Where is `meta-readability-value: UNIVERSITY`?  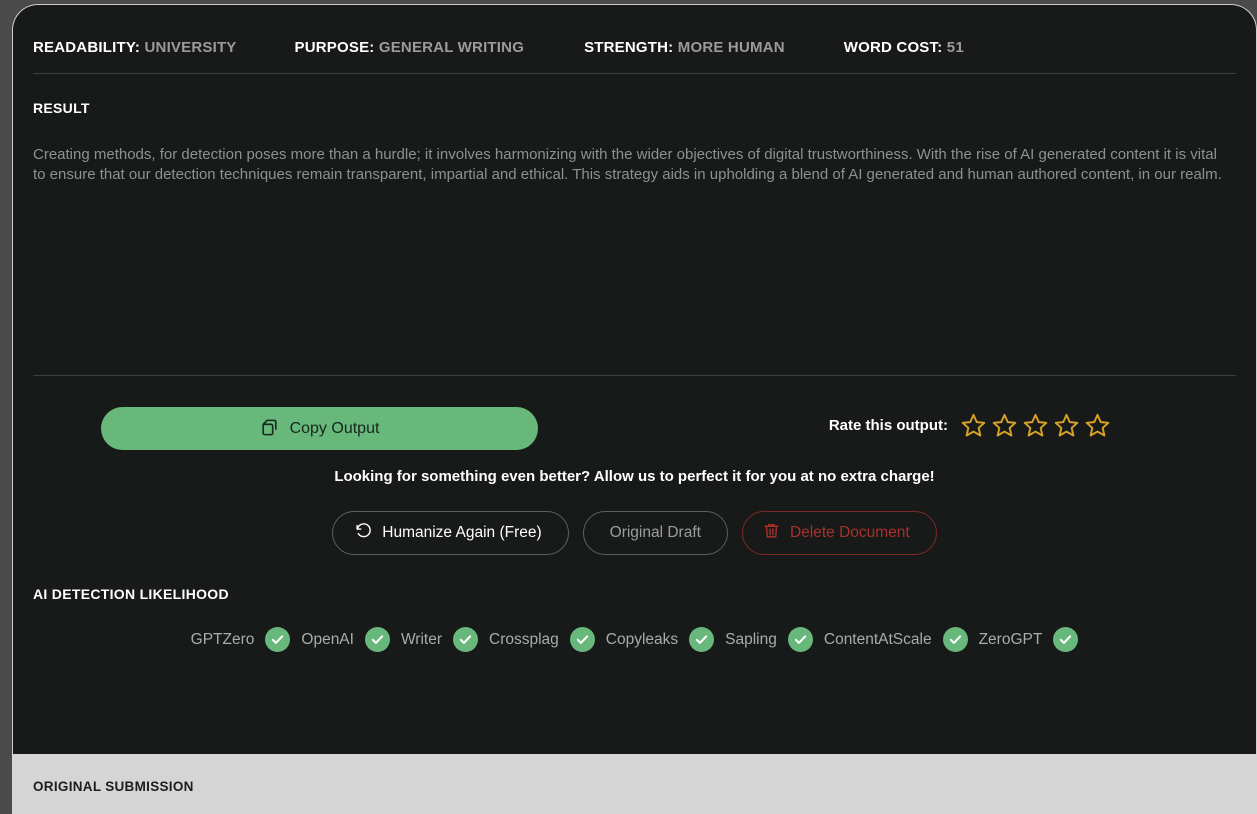 meta-readability-value: UNIVERSITY is located at coordinates (190, 47).